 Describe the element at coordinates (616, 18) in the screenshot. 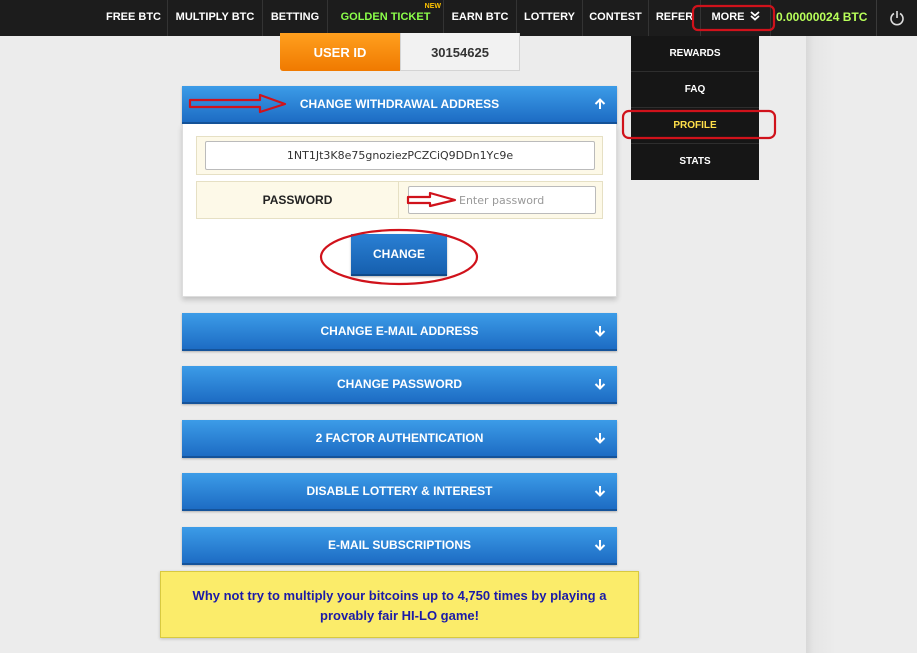

I see `nav-contest: CONTEST` at that location.